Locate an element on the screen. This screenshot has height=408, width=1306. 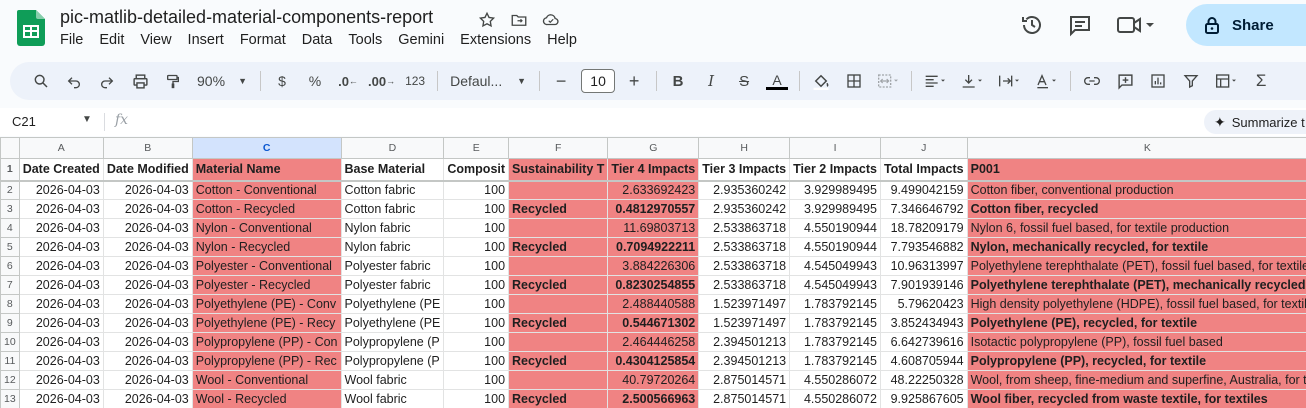
header-cell: Base Material is located at coordinates (392, 170).